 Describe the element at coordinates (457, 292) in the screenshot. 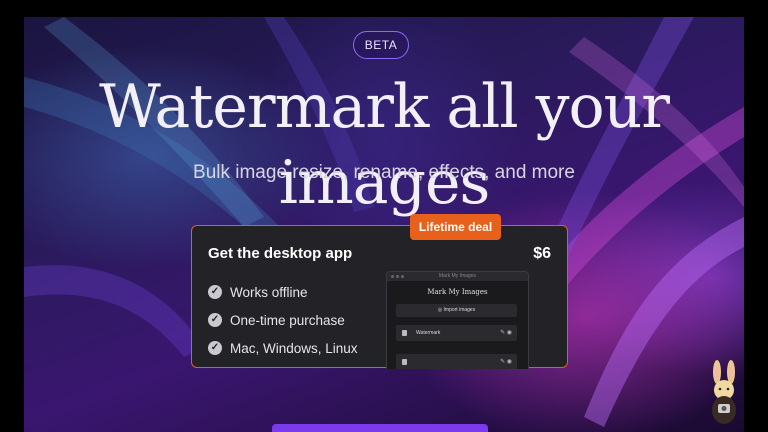

I see `preview-heading: Mark My Images` at that location.